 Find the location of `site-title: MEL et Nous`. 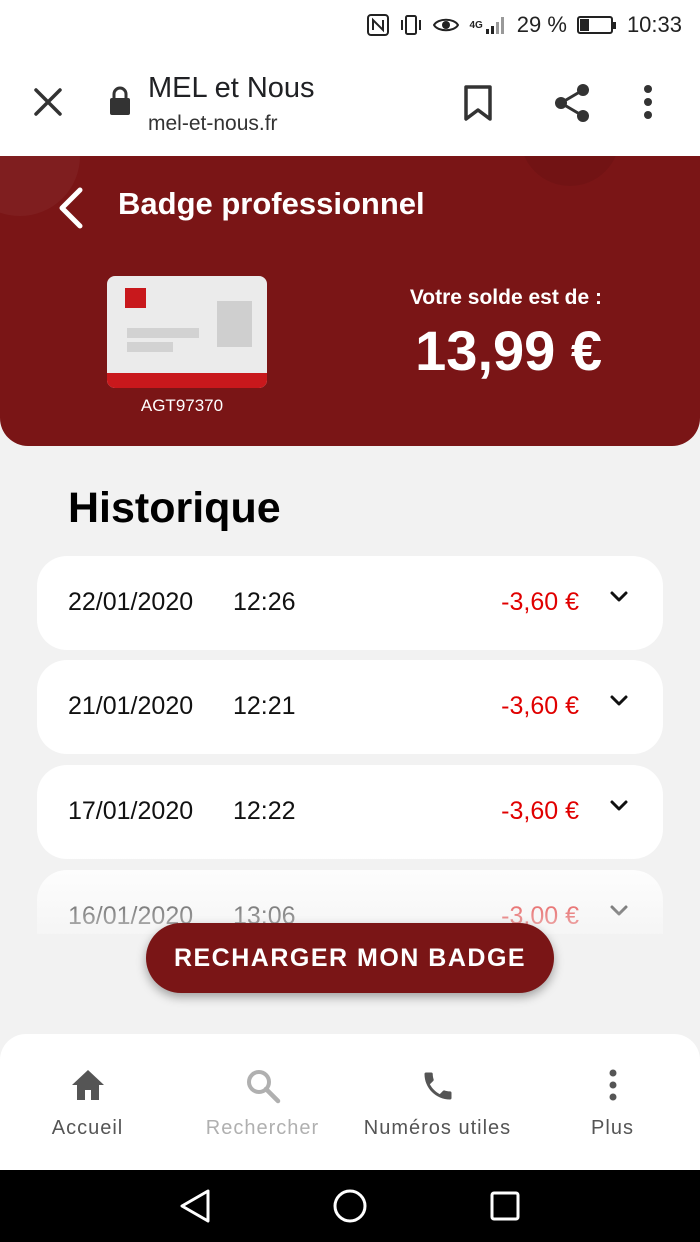

site-title: MEL et Nous is located at coordinates (231, 88).